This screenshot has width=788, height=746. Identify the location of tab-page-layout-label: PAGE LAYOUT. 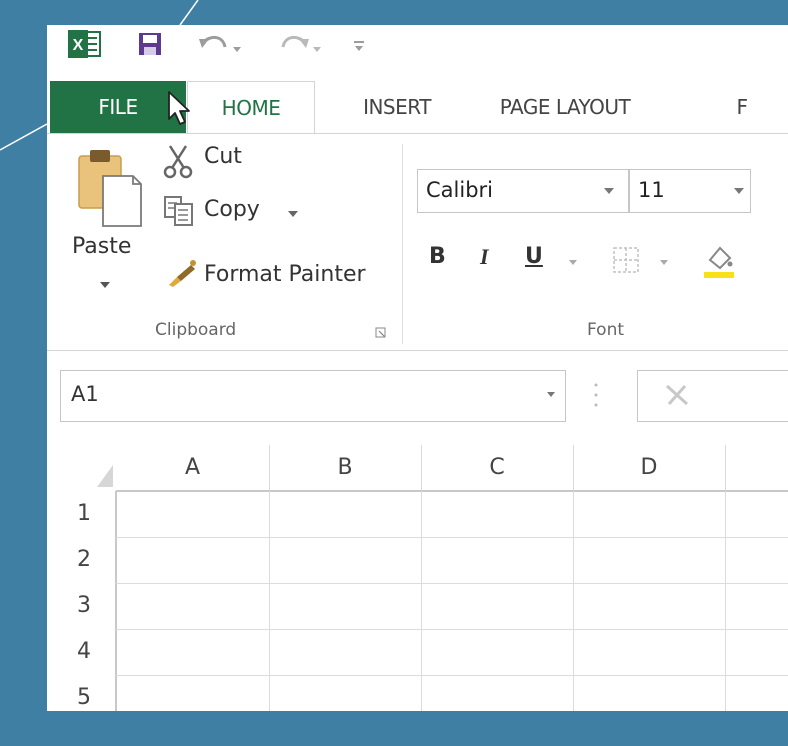
(565, 107).